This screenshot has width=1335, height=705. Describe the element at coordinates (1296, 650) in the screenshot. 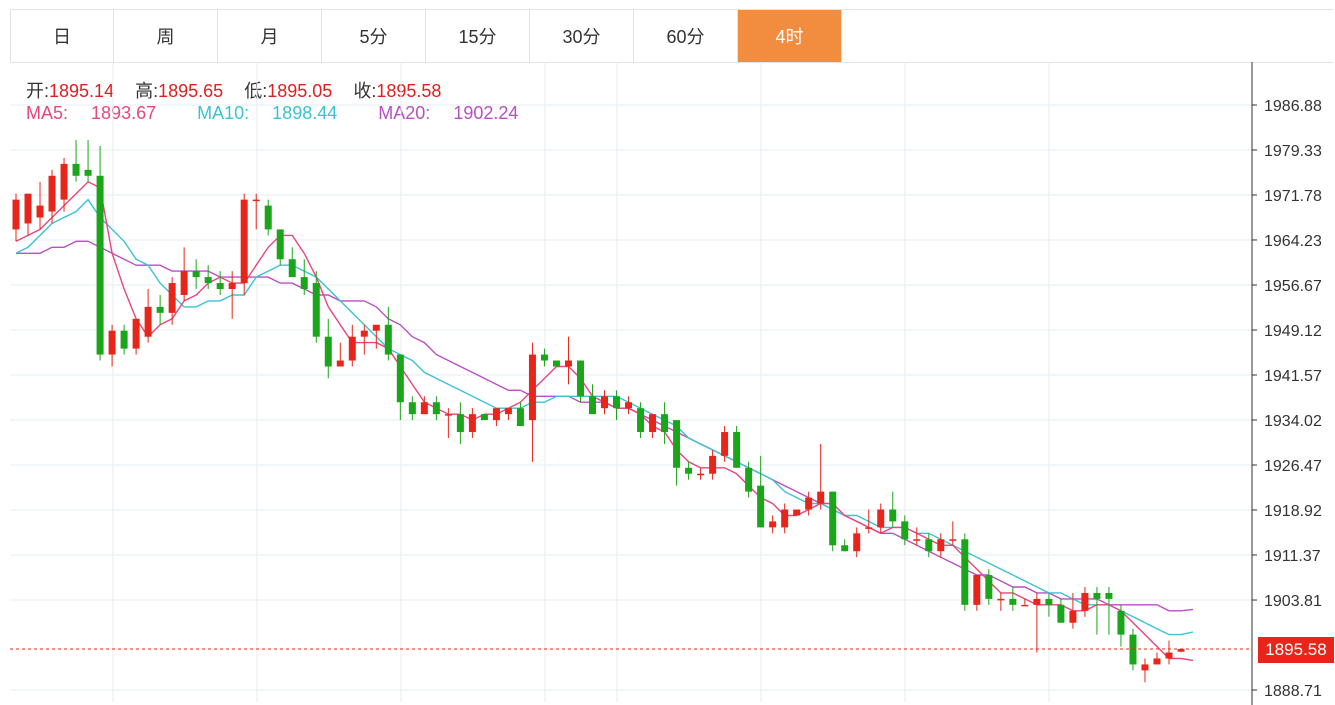

I see `current-price-tag: 1895.58` at that location.